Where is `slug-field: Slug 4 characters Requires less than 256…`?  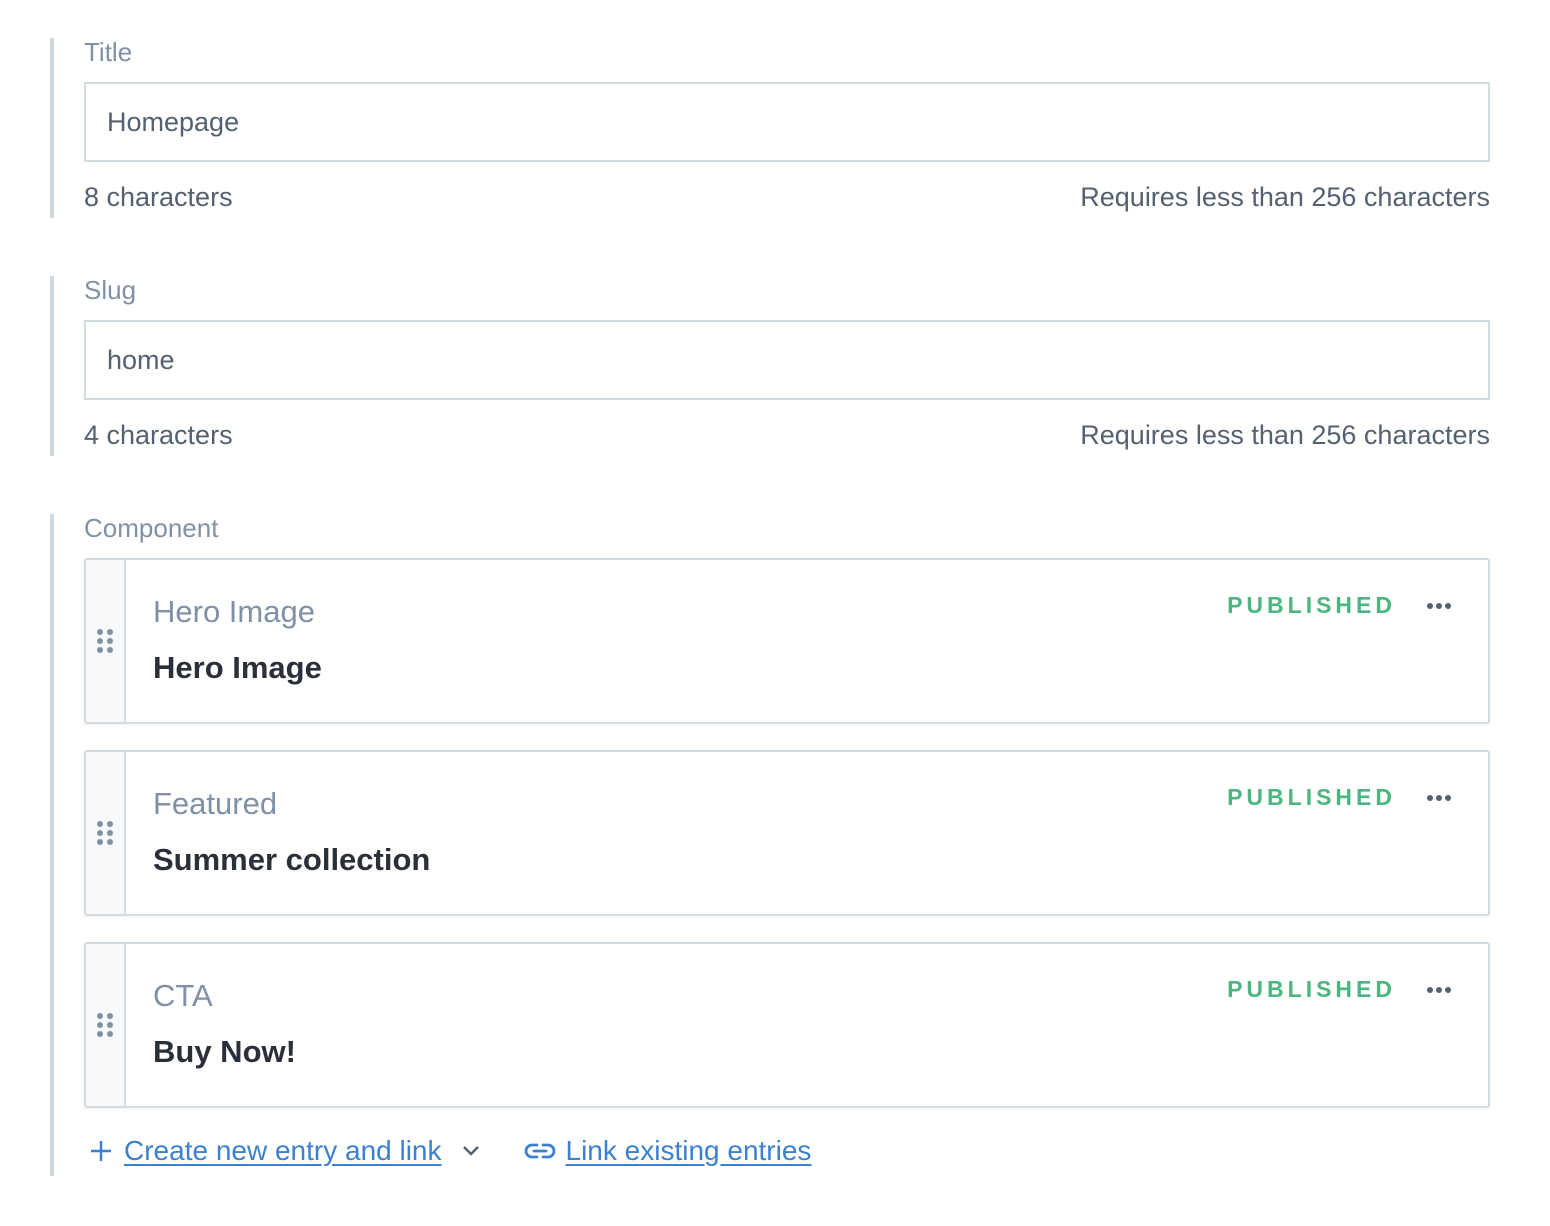 slug-field: Slug 4 characters Requires less than 256… is located at coordinates (770, 365).